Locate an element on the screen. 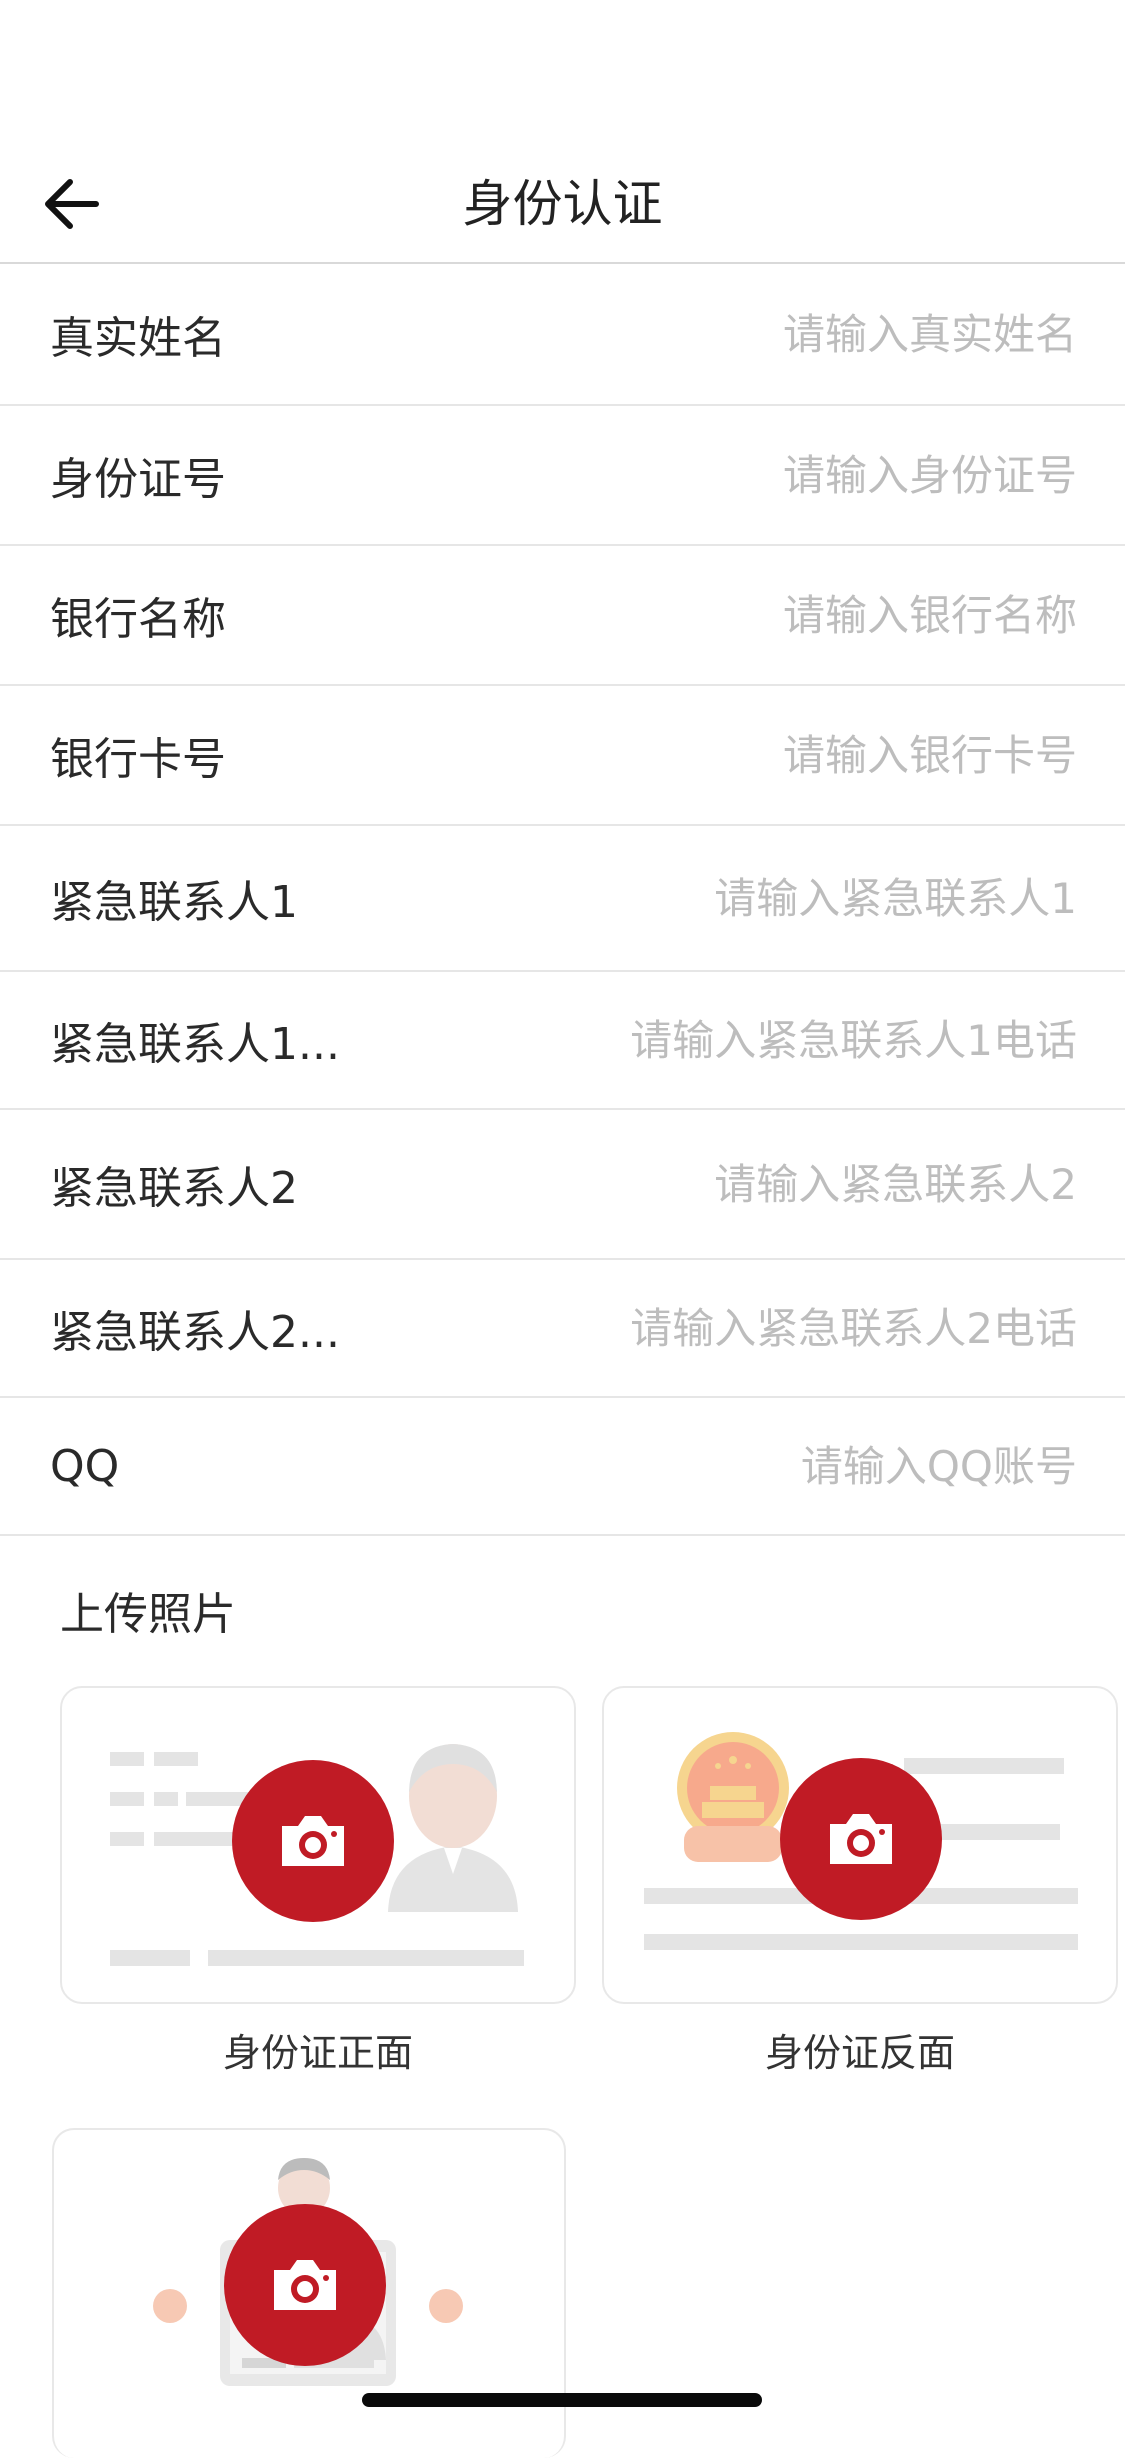 The height and width of the screenshot is (2458, 1125). contact1-phone-input is located at coordinates (748, 1040).